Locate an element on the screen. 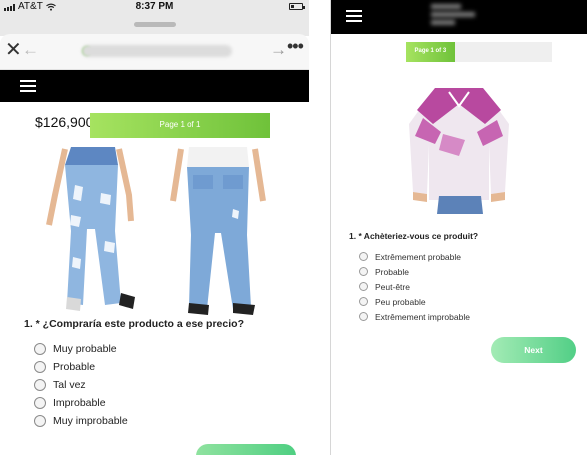  sheet-grabber is located at coordinates (155, 24).